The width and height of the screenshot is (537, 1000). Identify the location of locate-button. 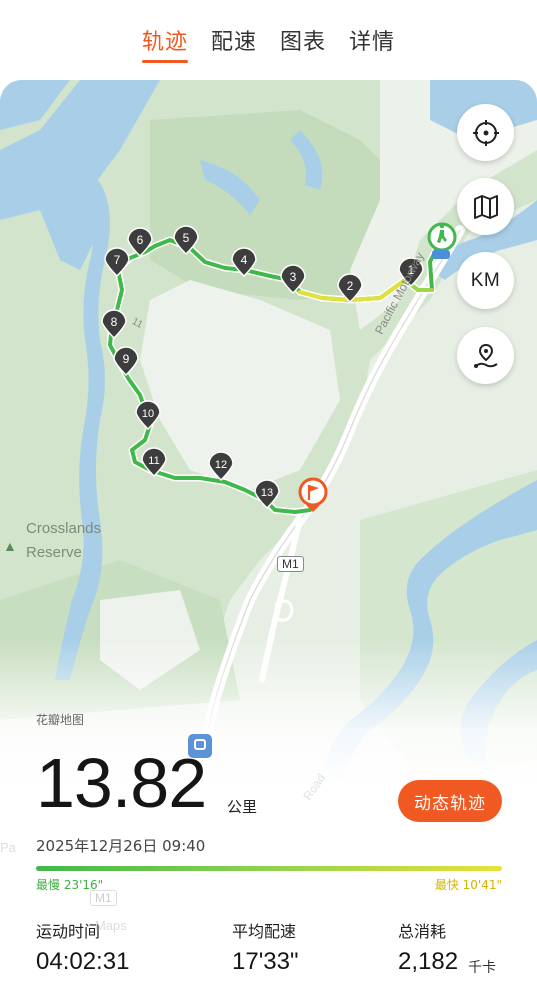
(485, 132).